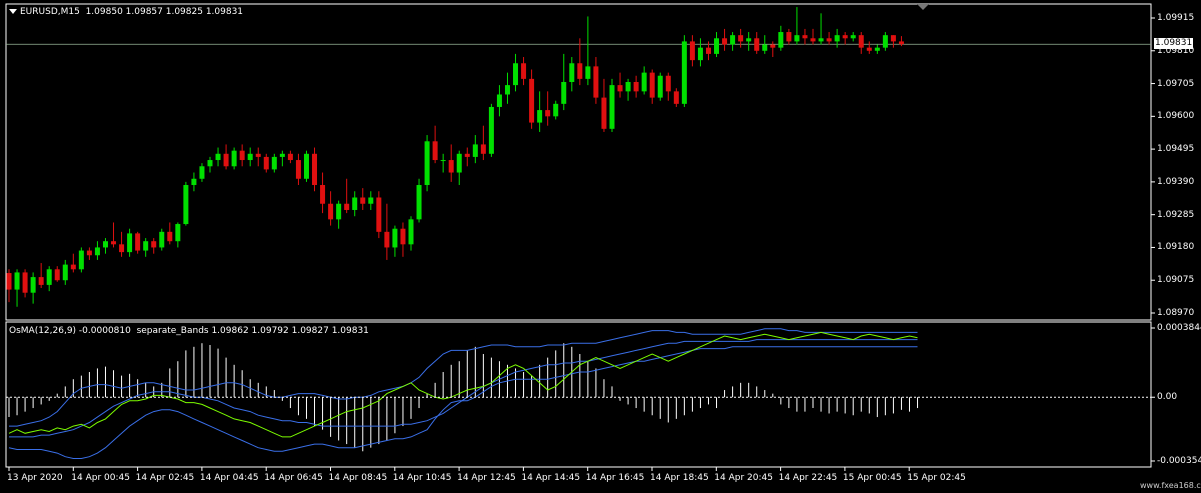  Describe the element at coordinates (1176, 214) in the screenshot. I see `price-axis-label: 1.09285` at that location.